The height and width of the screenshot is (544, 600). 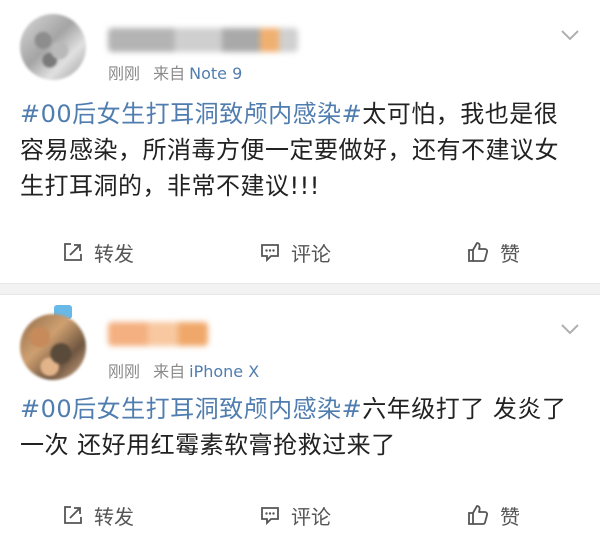 I want to click on post-meta: 刚刚 来自 Note 9, so click(x=175, y=72).